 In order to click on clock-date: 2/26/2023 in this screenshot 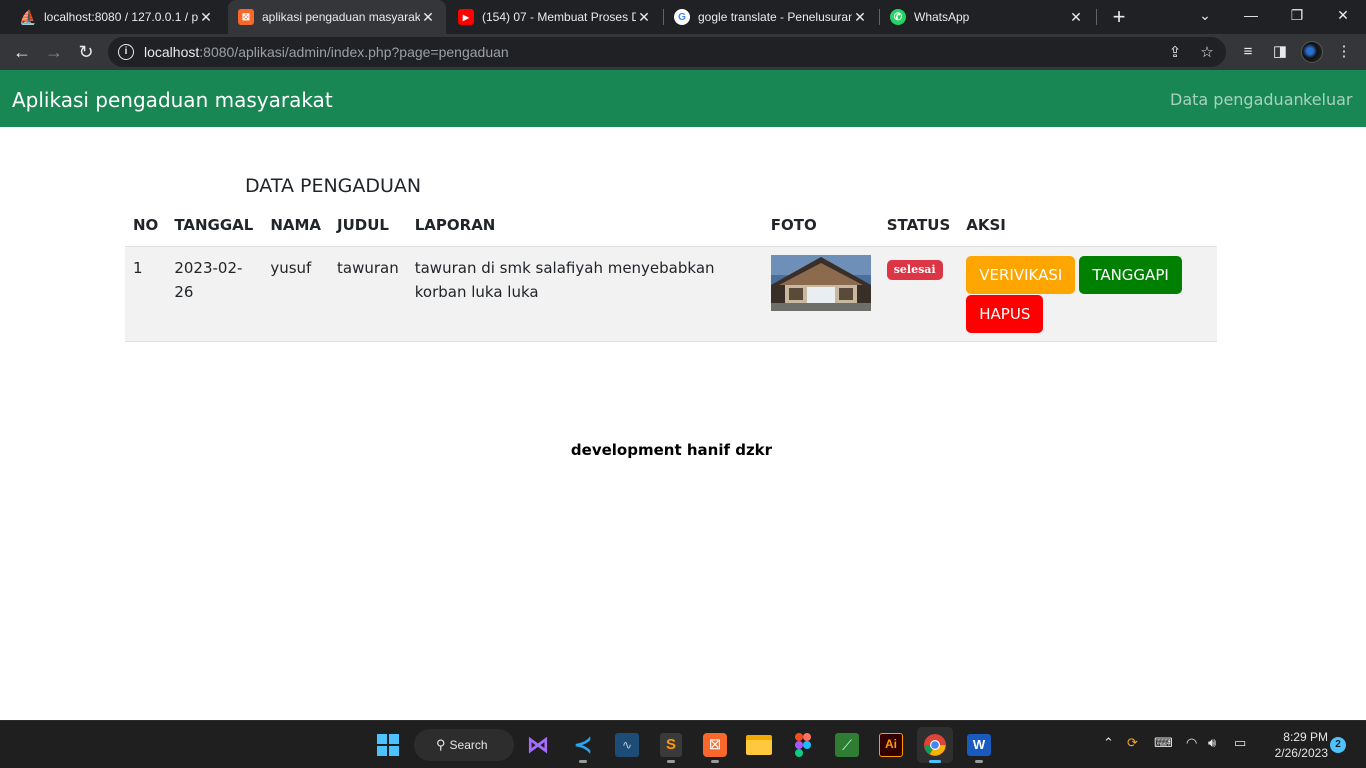, I will do `click(1301, 753)`.